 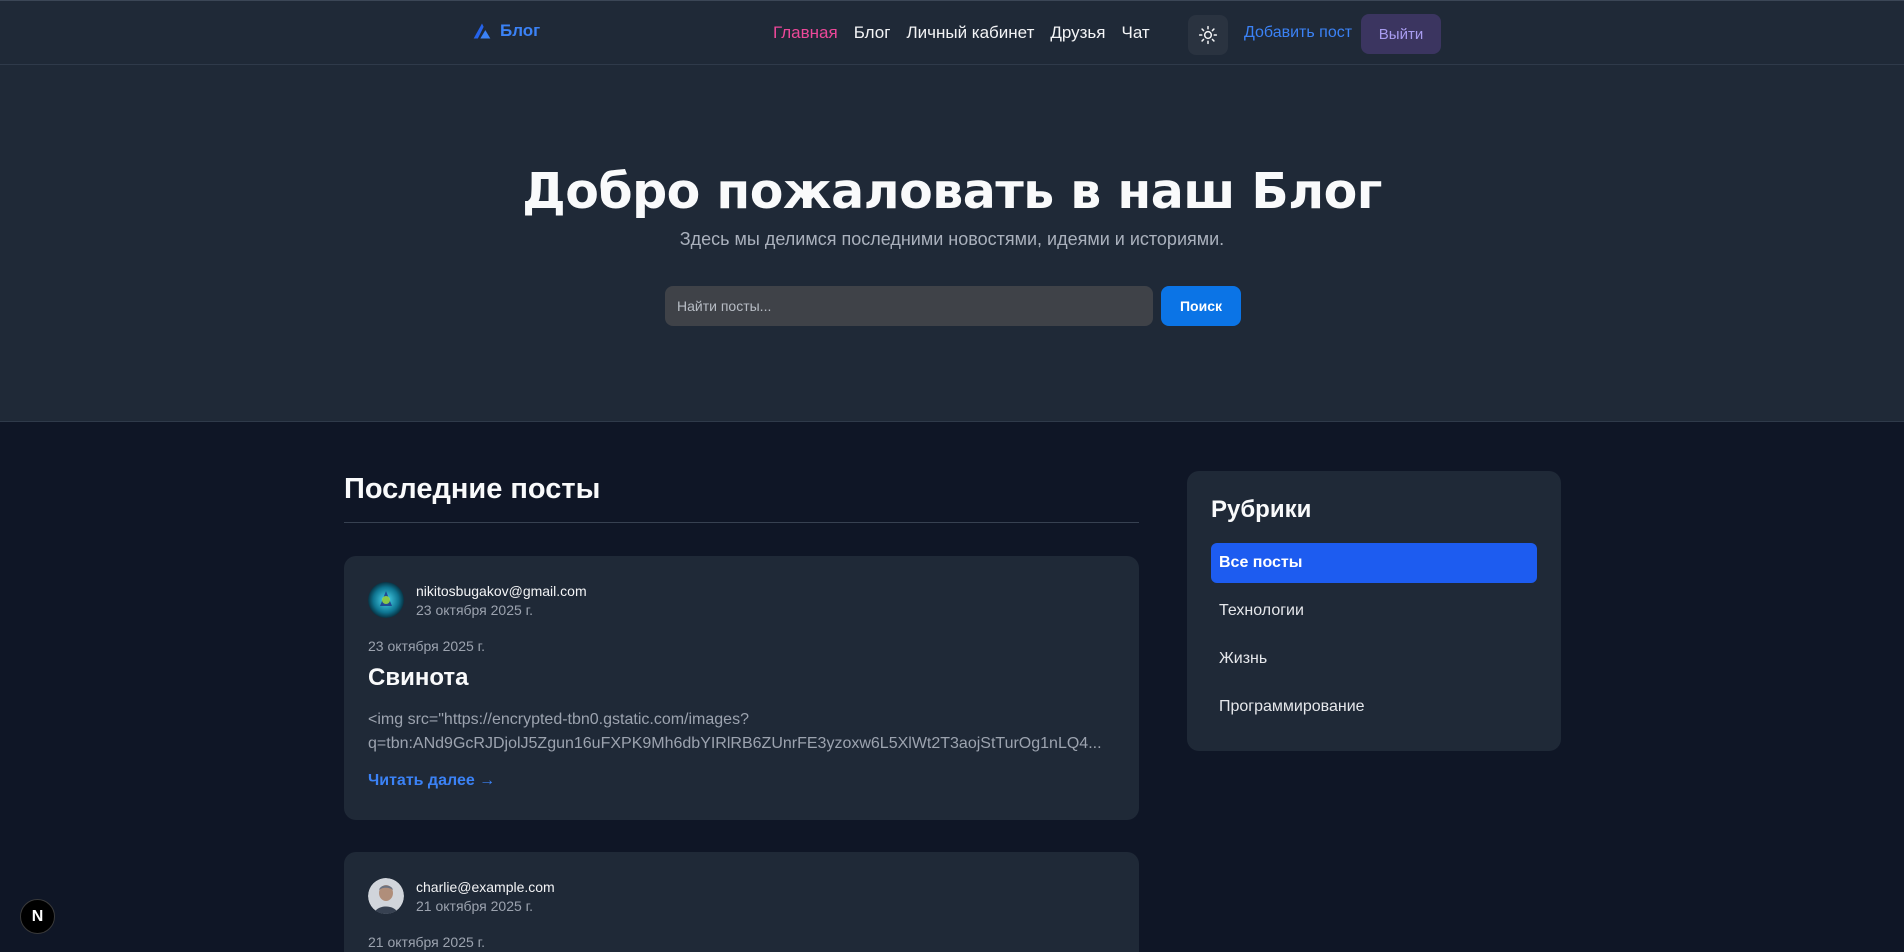 I want to click on post-author-date: 21 октября 2025 г., so click(x=474, y=905).